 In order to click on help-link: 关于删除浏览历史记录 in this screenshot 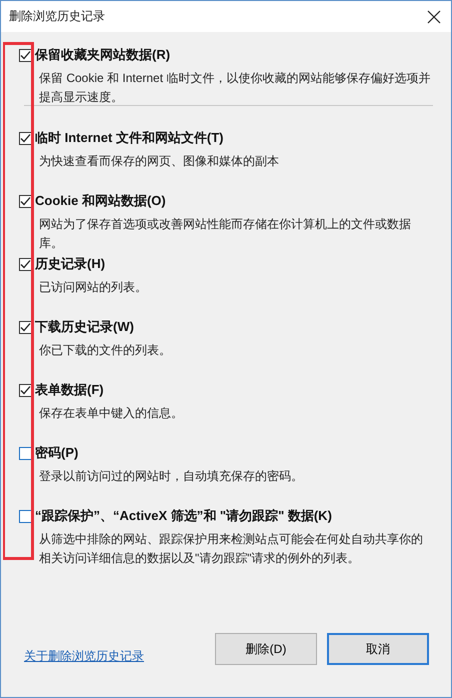, I will do `click(84, 656)`.